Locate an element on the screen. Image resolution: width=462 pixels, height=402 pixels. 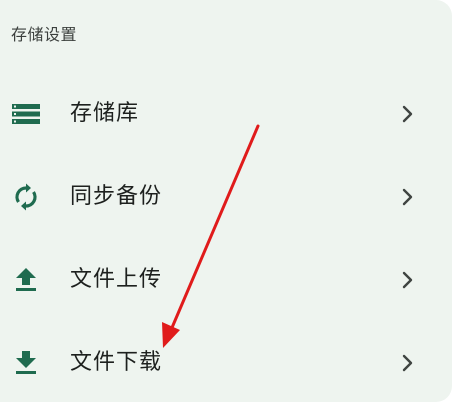
menu-item-label: 存储库 is located at coordinates (105, 113).